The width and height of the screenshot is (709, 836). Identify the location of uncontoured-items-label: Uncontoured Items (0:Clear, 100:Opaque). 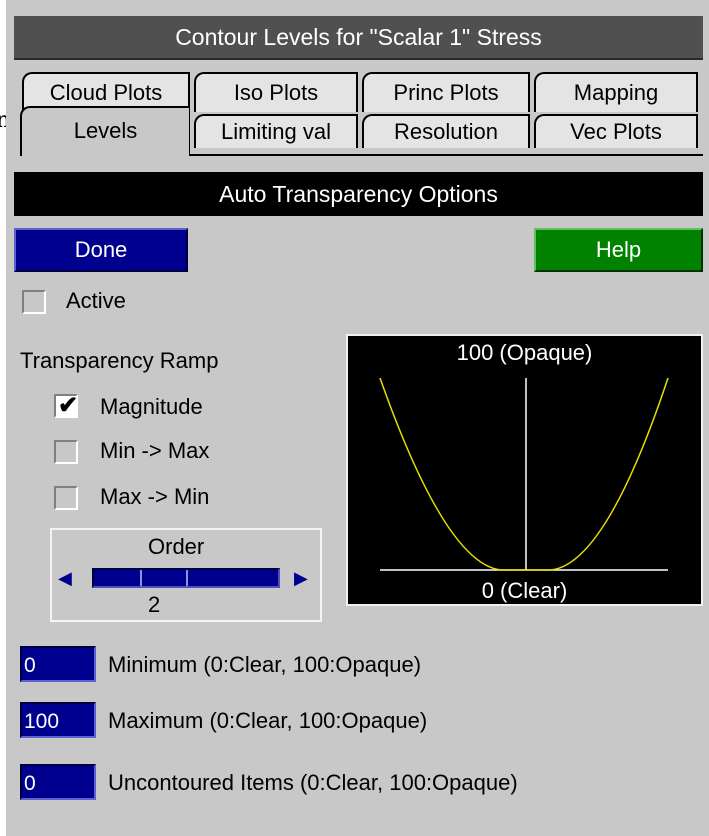
(313, 782).